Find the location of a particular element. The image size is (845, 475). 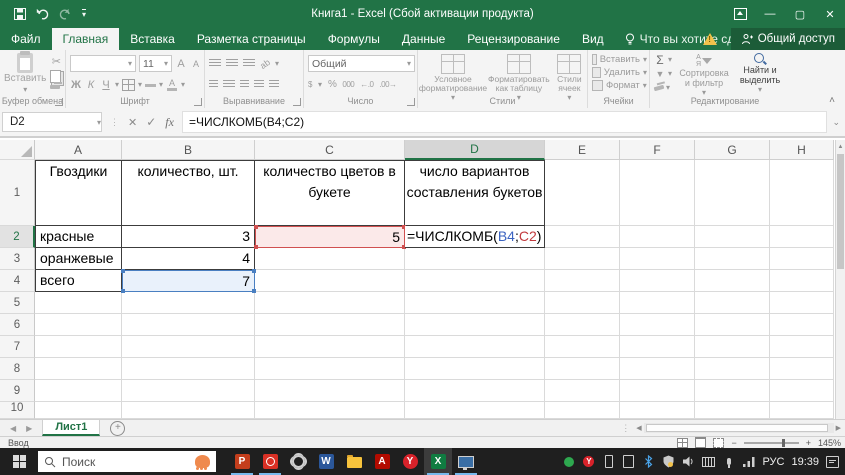

network-icon is located at coordinates (748, 462).